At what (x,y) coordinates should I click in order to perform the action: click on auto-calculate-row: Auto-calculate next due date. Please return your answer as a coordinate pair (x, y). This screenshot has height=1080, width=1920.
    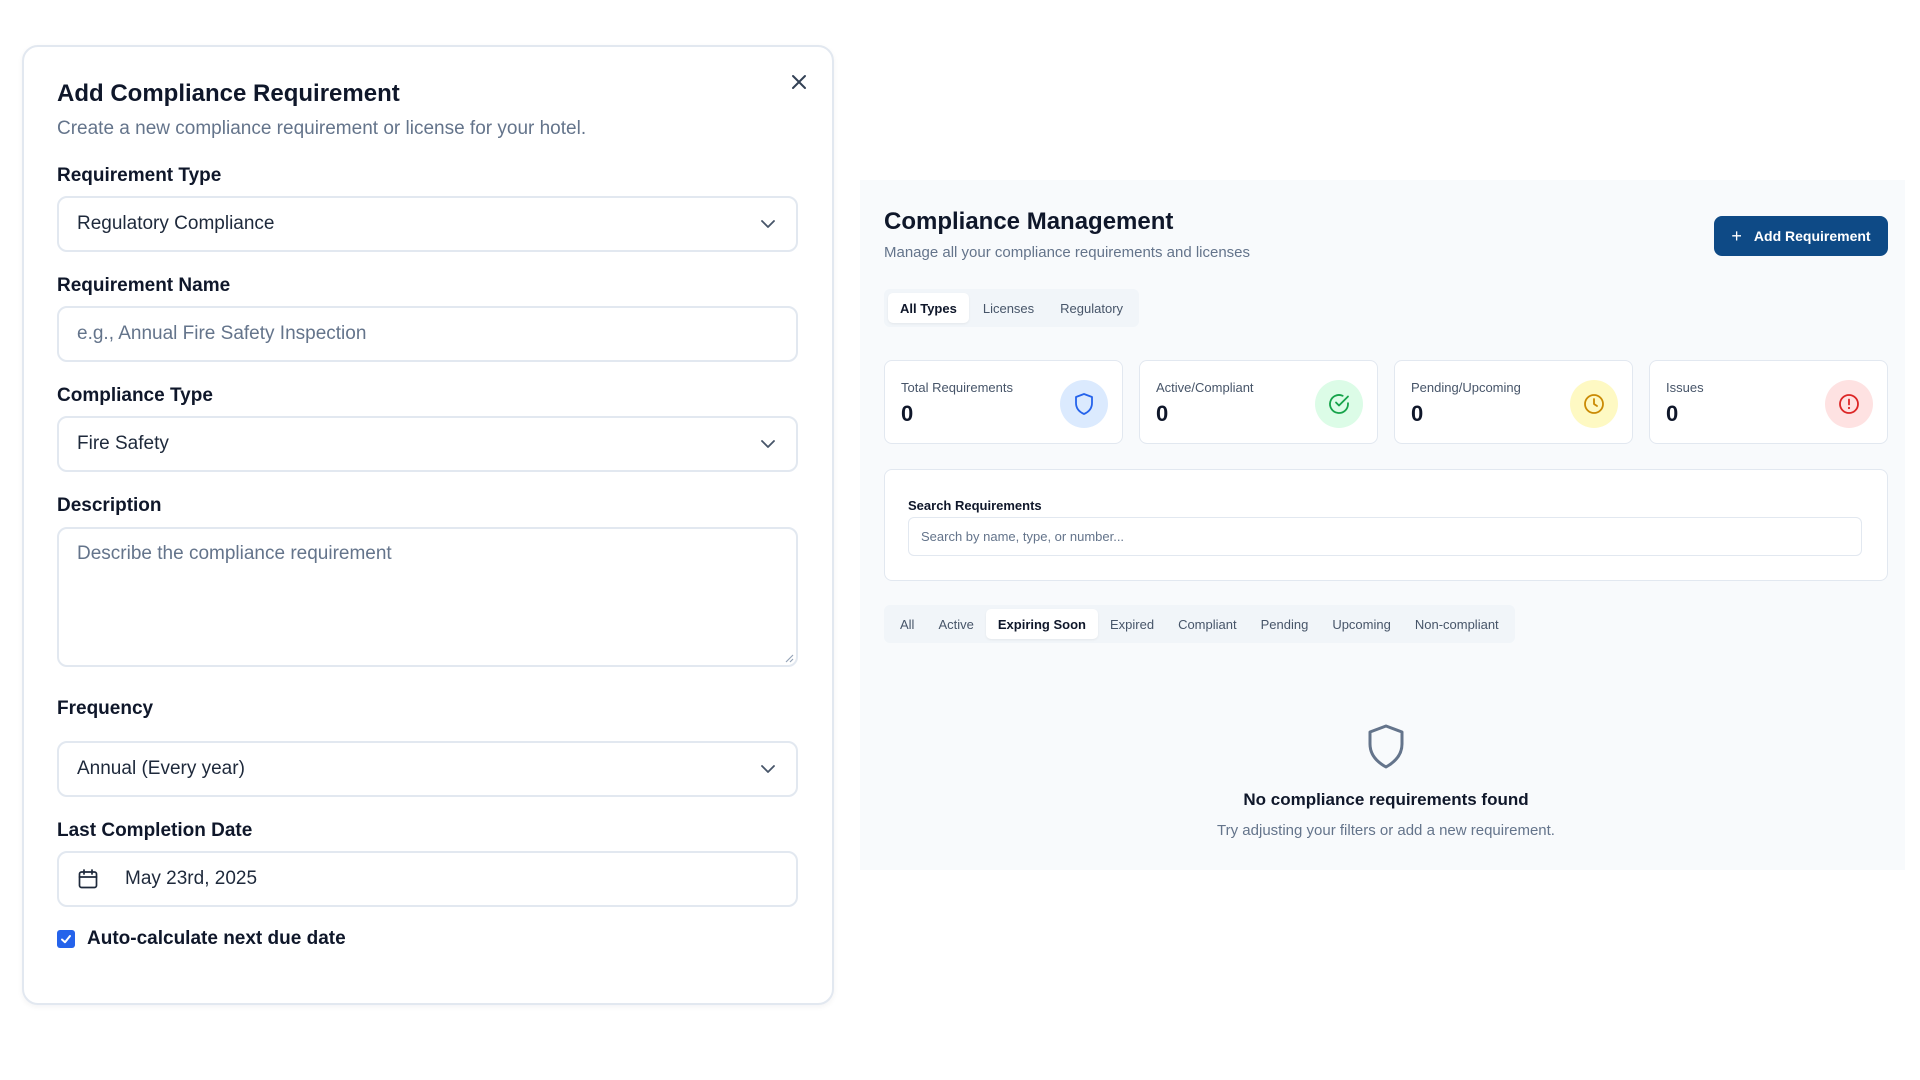
    Looking at the image, I should click on (201, 939).